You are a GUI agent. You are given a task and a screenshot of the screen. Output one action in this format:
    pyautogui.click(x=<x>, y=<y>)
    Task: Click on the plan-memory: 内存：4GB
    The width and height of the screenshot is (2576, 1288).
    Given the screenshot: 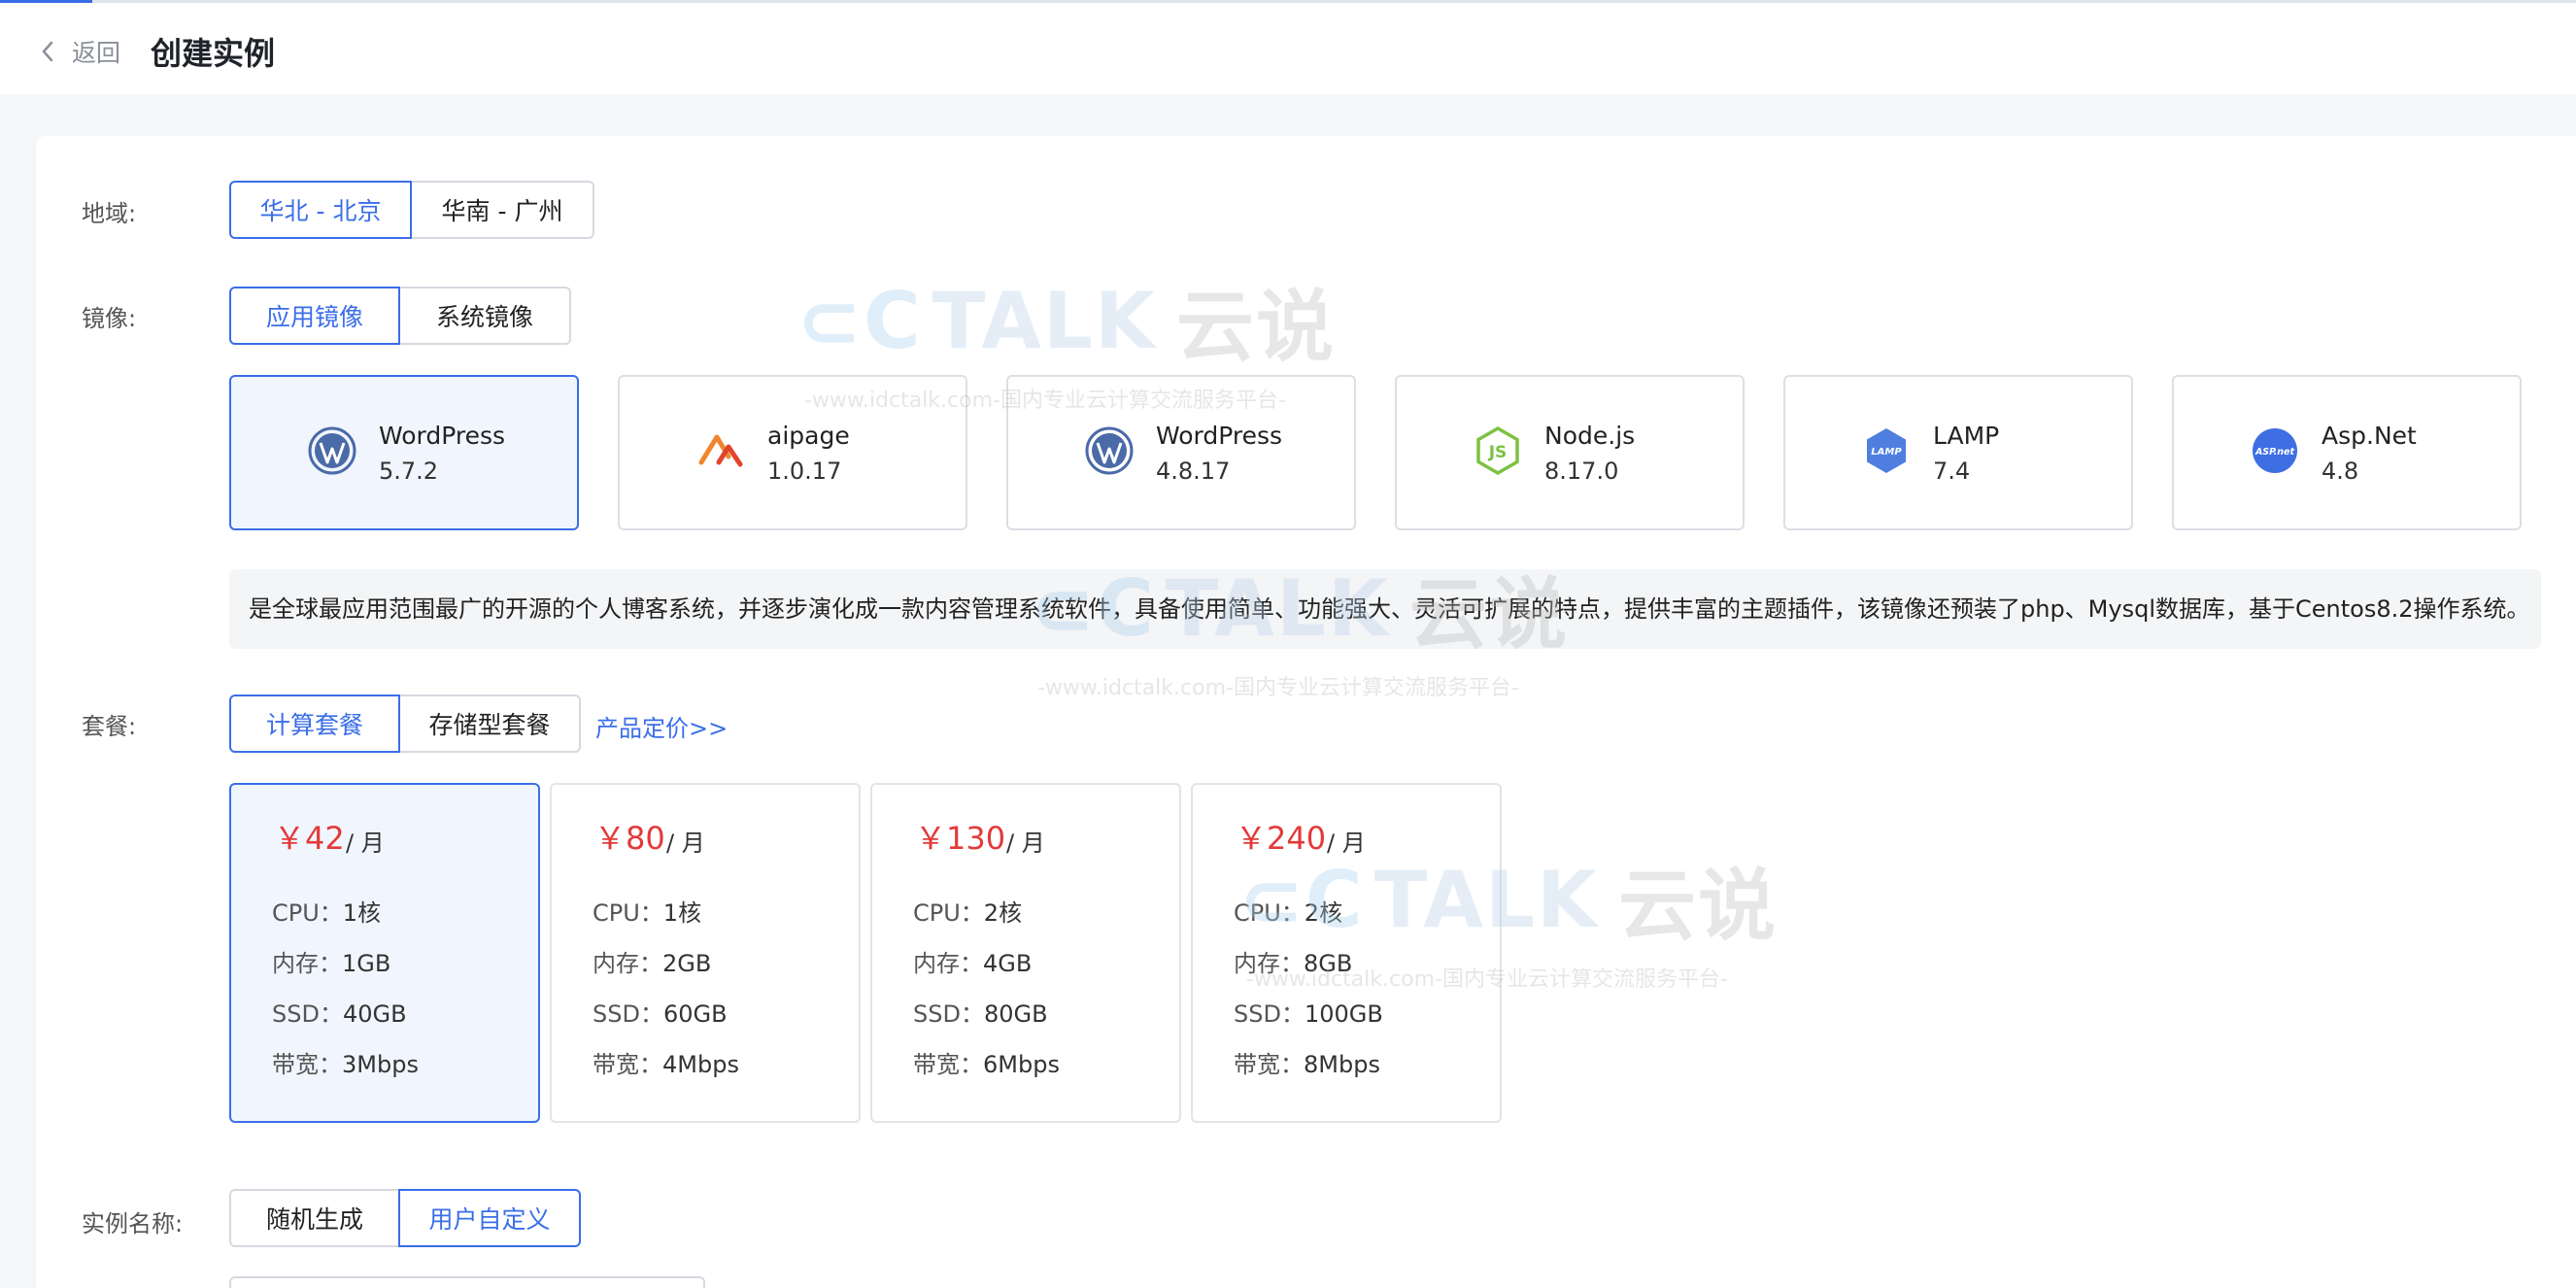 What is the action you would take?
    pyautogui.click(x=973, y=963)
    